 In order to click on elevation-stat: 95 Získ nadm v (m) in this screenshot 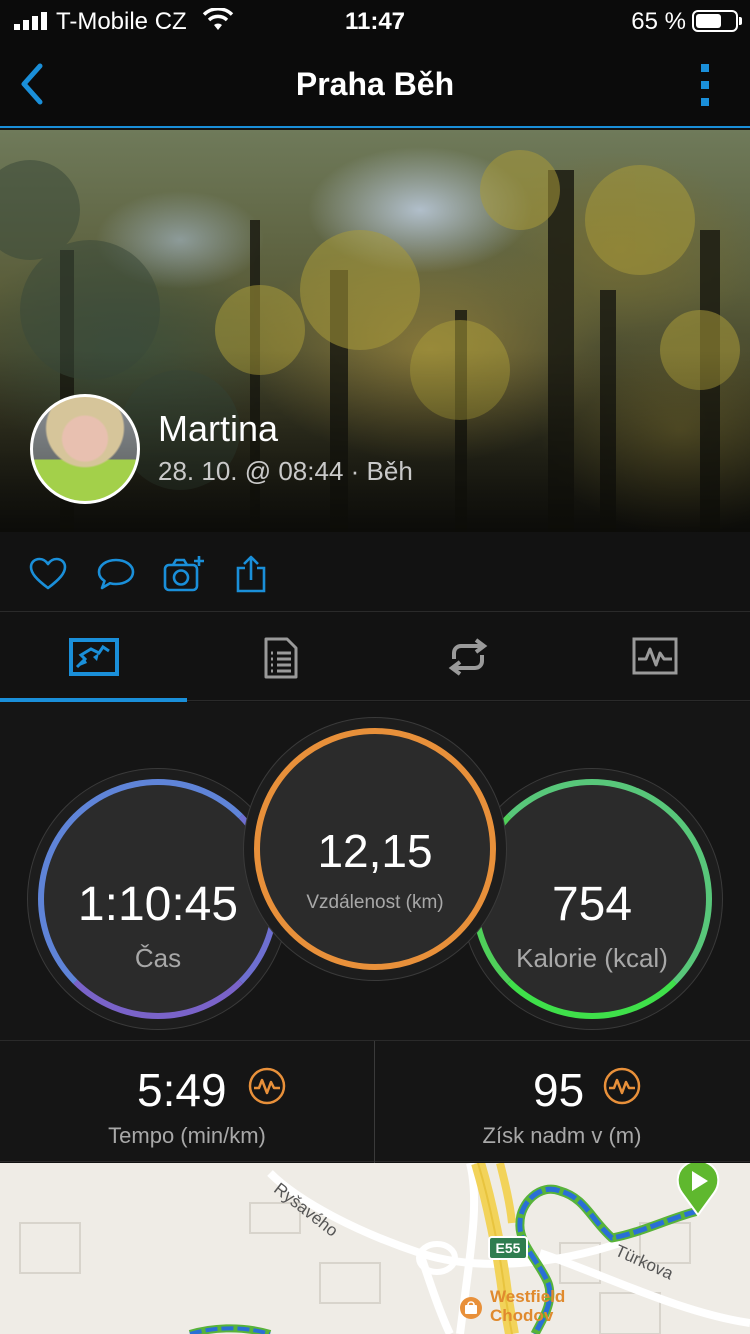, I will do `click(562, 1102)`.